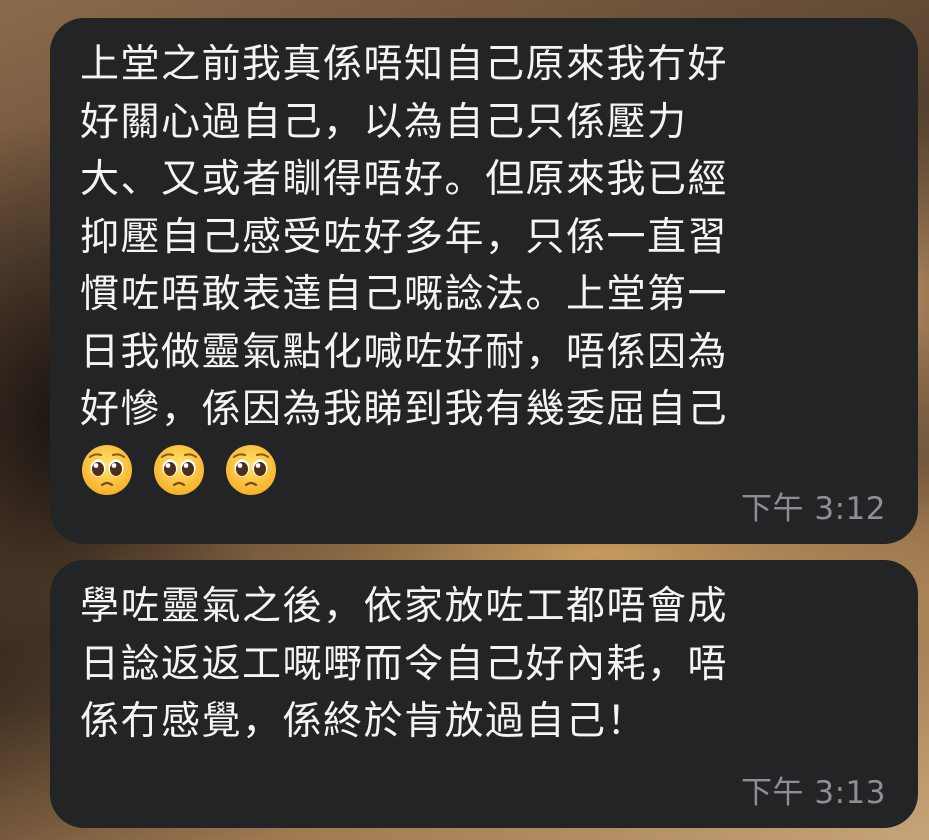  What do you see at coordinates (813, 793) in the screenshot?
I see `message-timestamp: 下午 3:13` at bounding box center [813, 793].